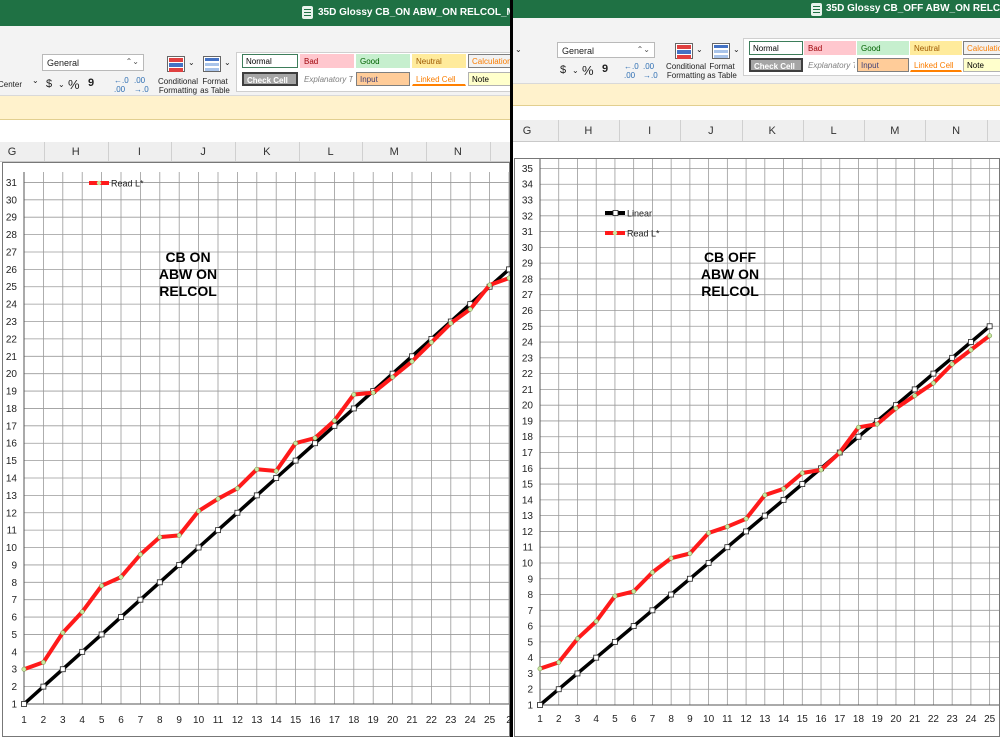  What do you see at coordinates (953, 719) in the screenshot?
I see `x-tick-label: 23` at bounding box center [953, 719].